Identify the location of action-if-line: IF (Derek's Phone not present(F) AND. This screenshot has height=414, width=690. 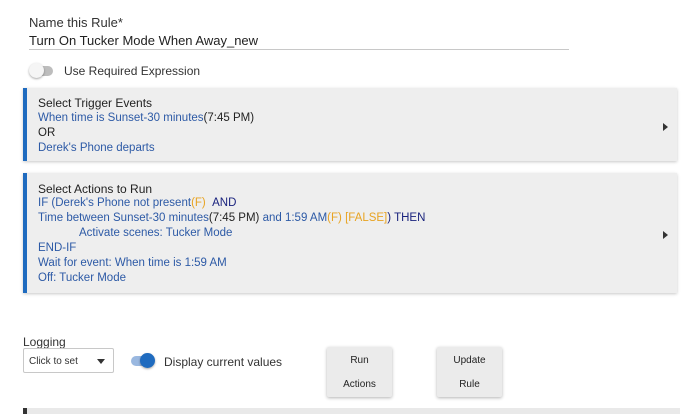
(137, 203).